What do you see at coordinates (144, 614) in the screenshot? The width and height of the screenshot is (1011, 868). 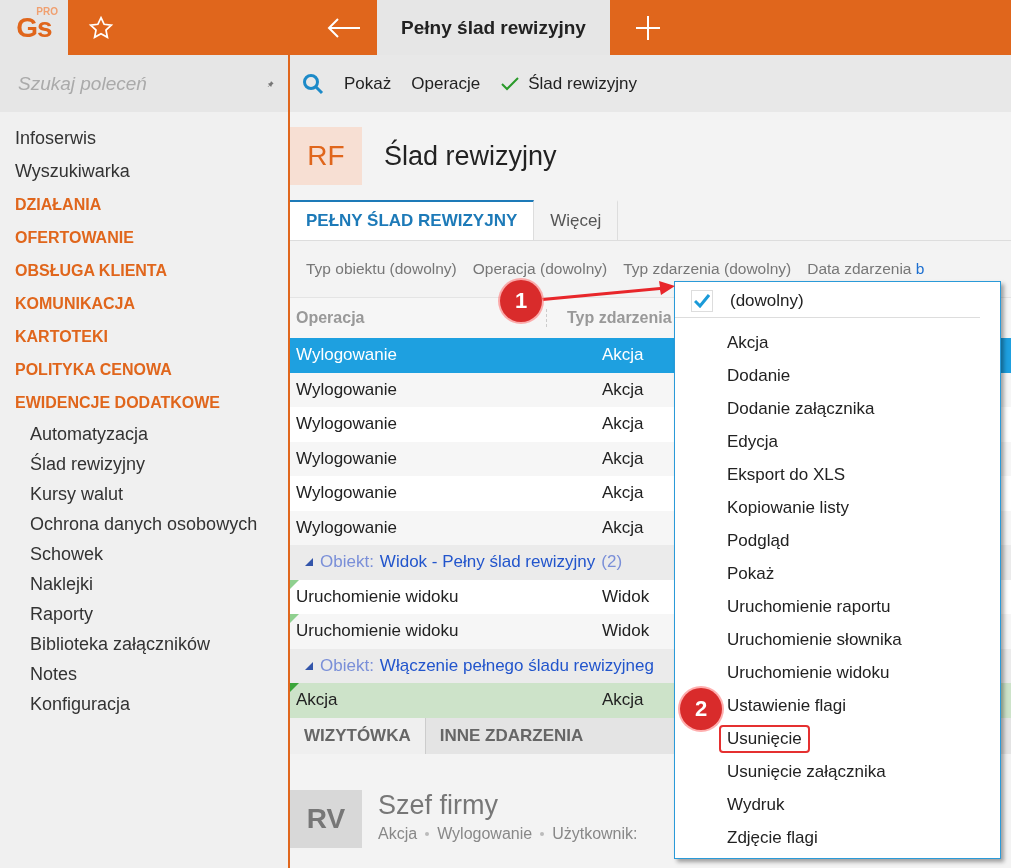 I see `sidebar-item: Raporty` at bounding box center [144, 614].